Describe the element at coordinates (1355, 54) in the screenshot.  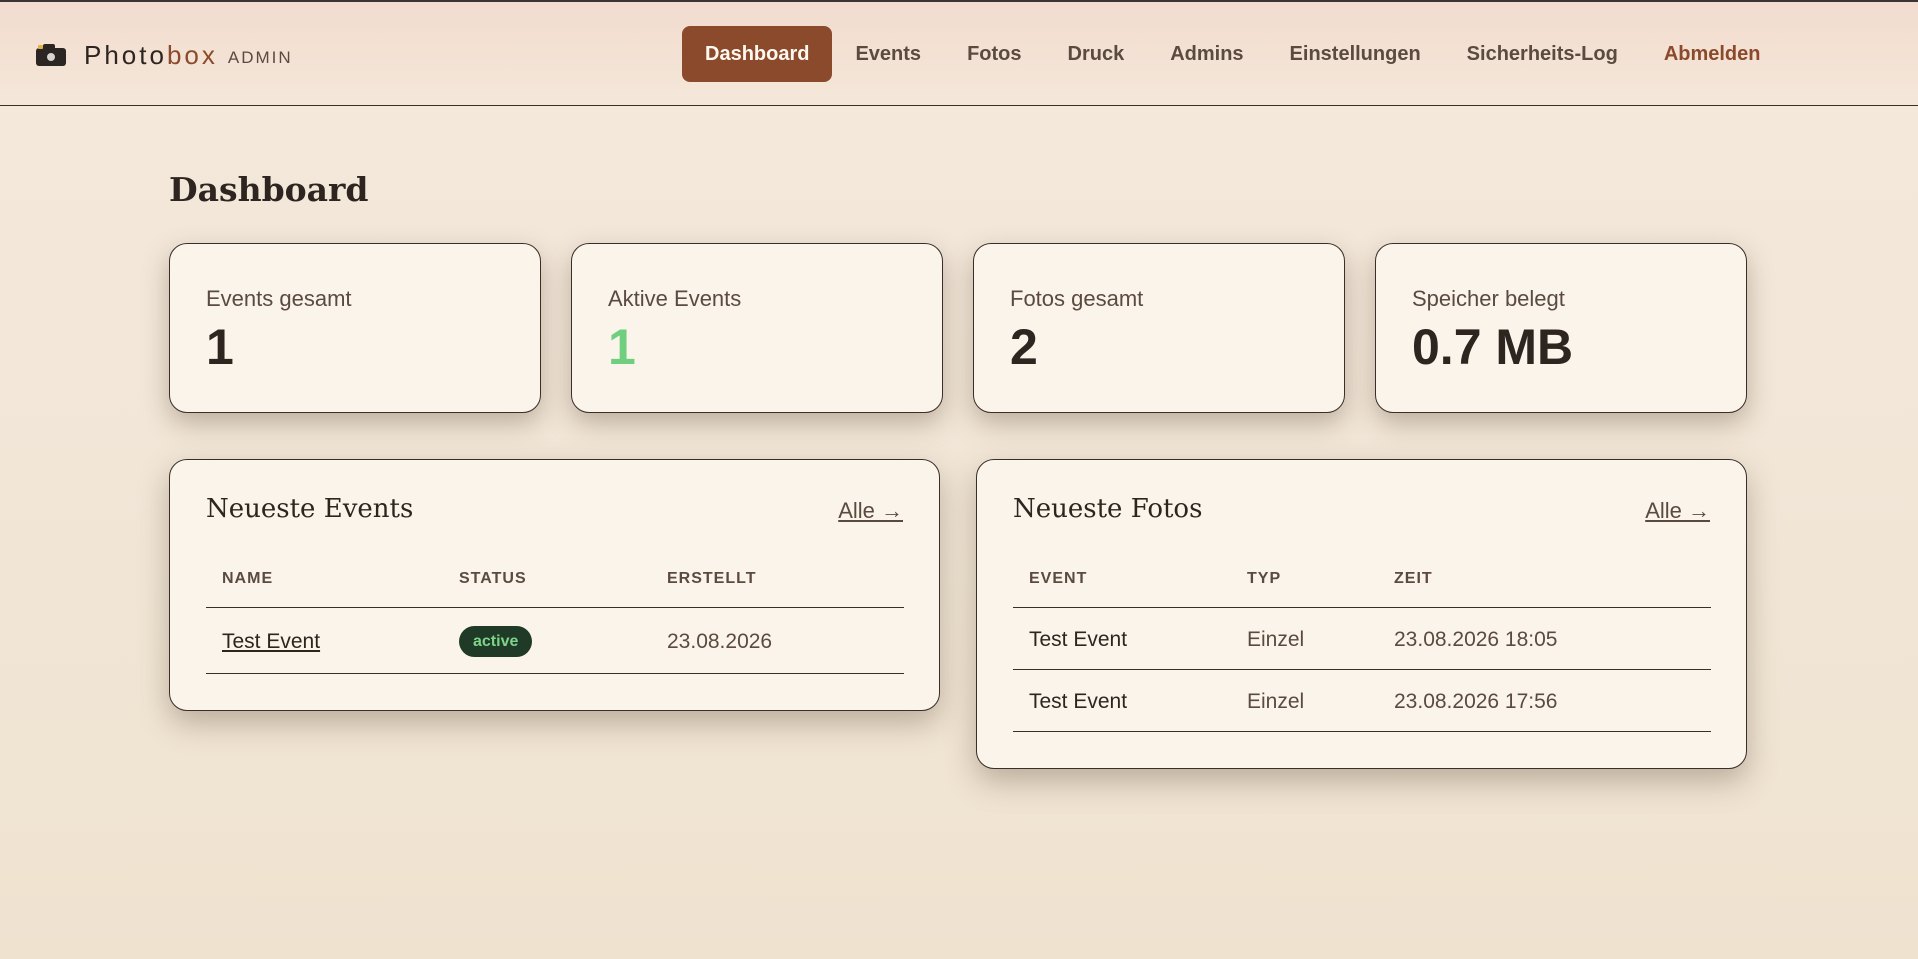
I see `nav-einstellungen: Einstellungen` at that location.